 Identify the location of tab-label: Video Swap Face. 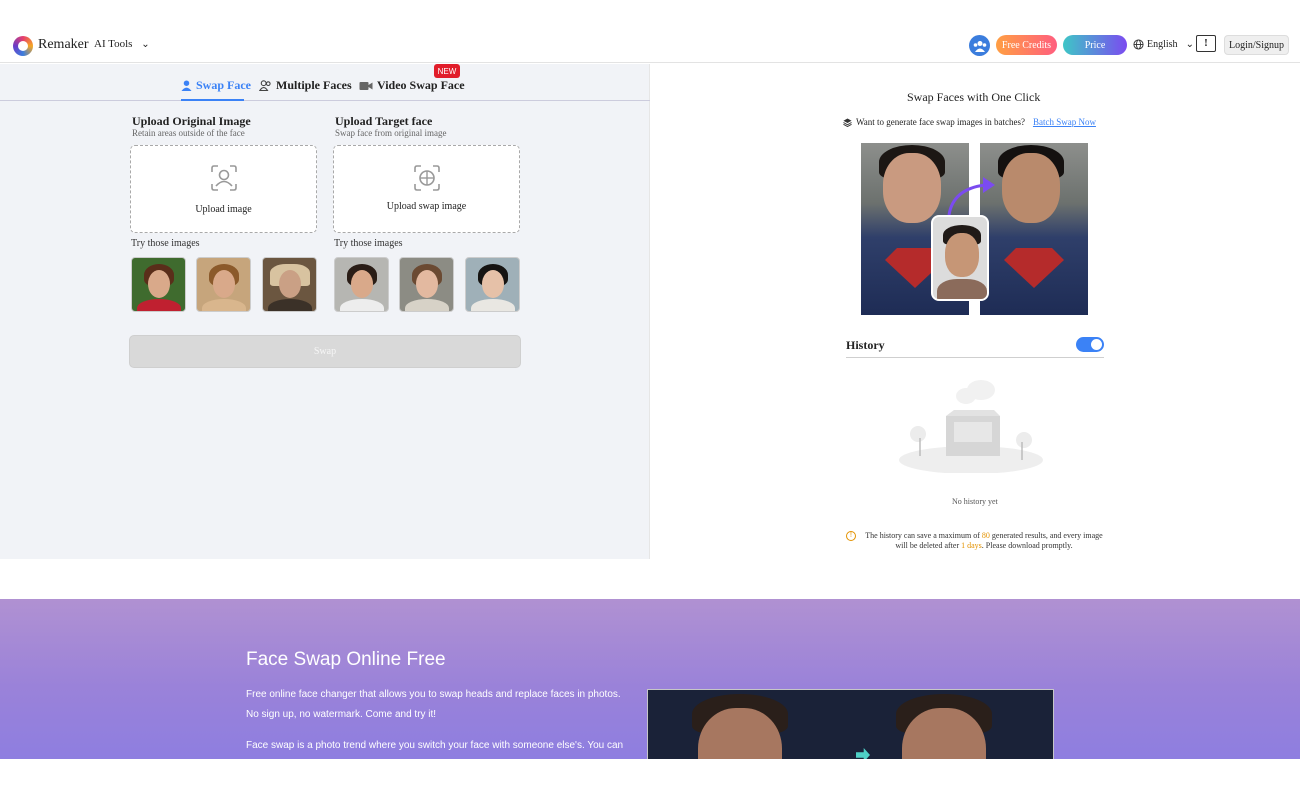
(421, 85).